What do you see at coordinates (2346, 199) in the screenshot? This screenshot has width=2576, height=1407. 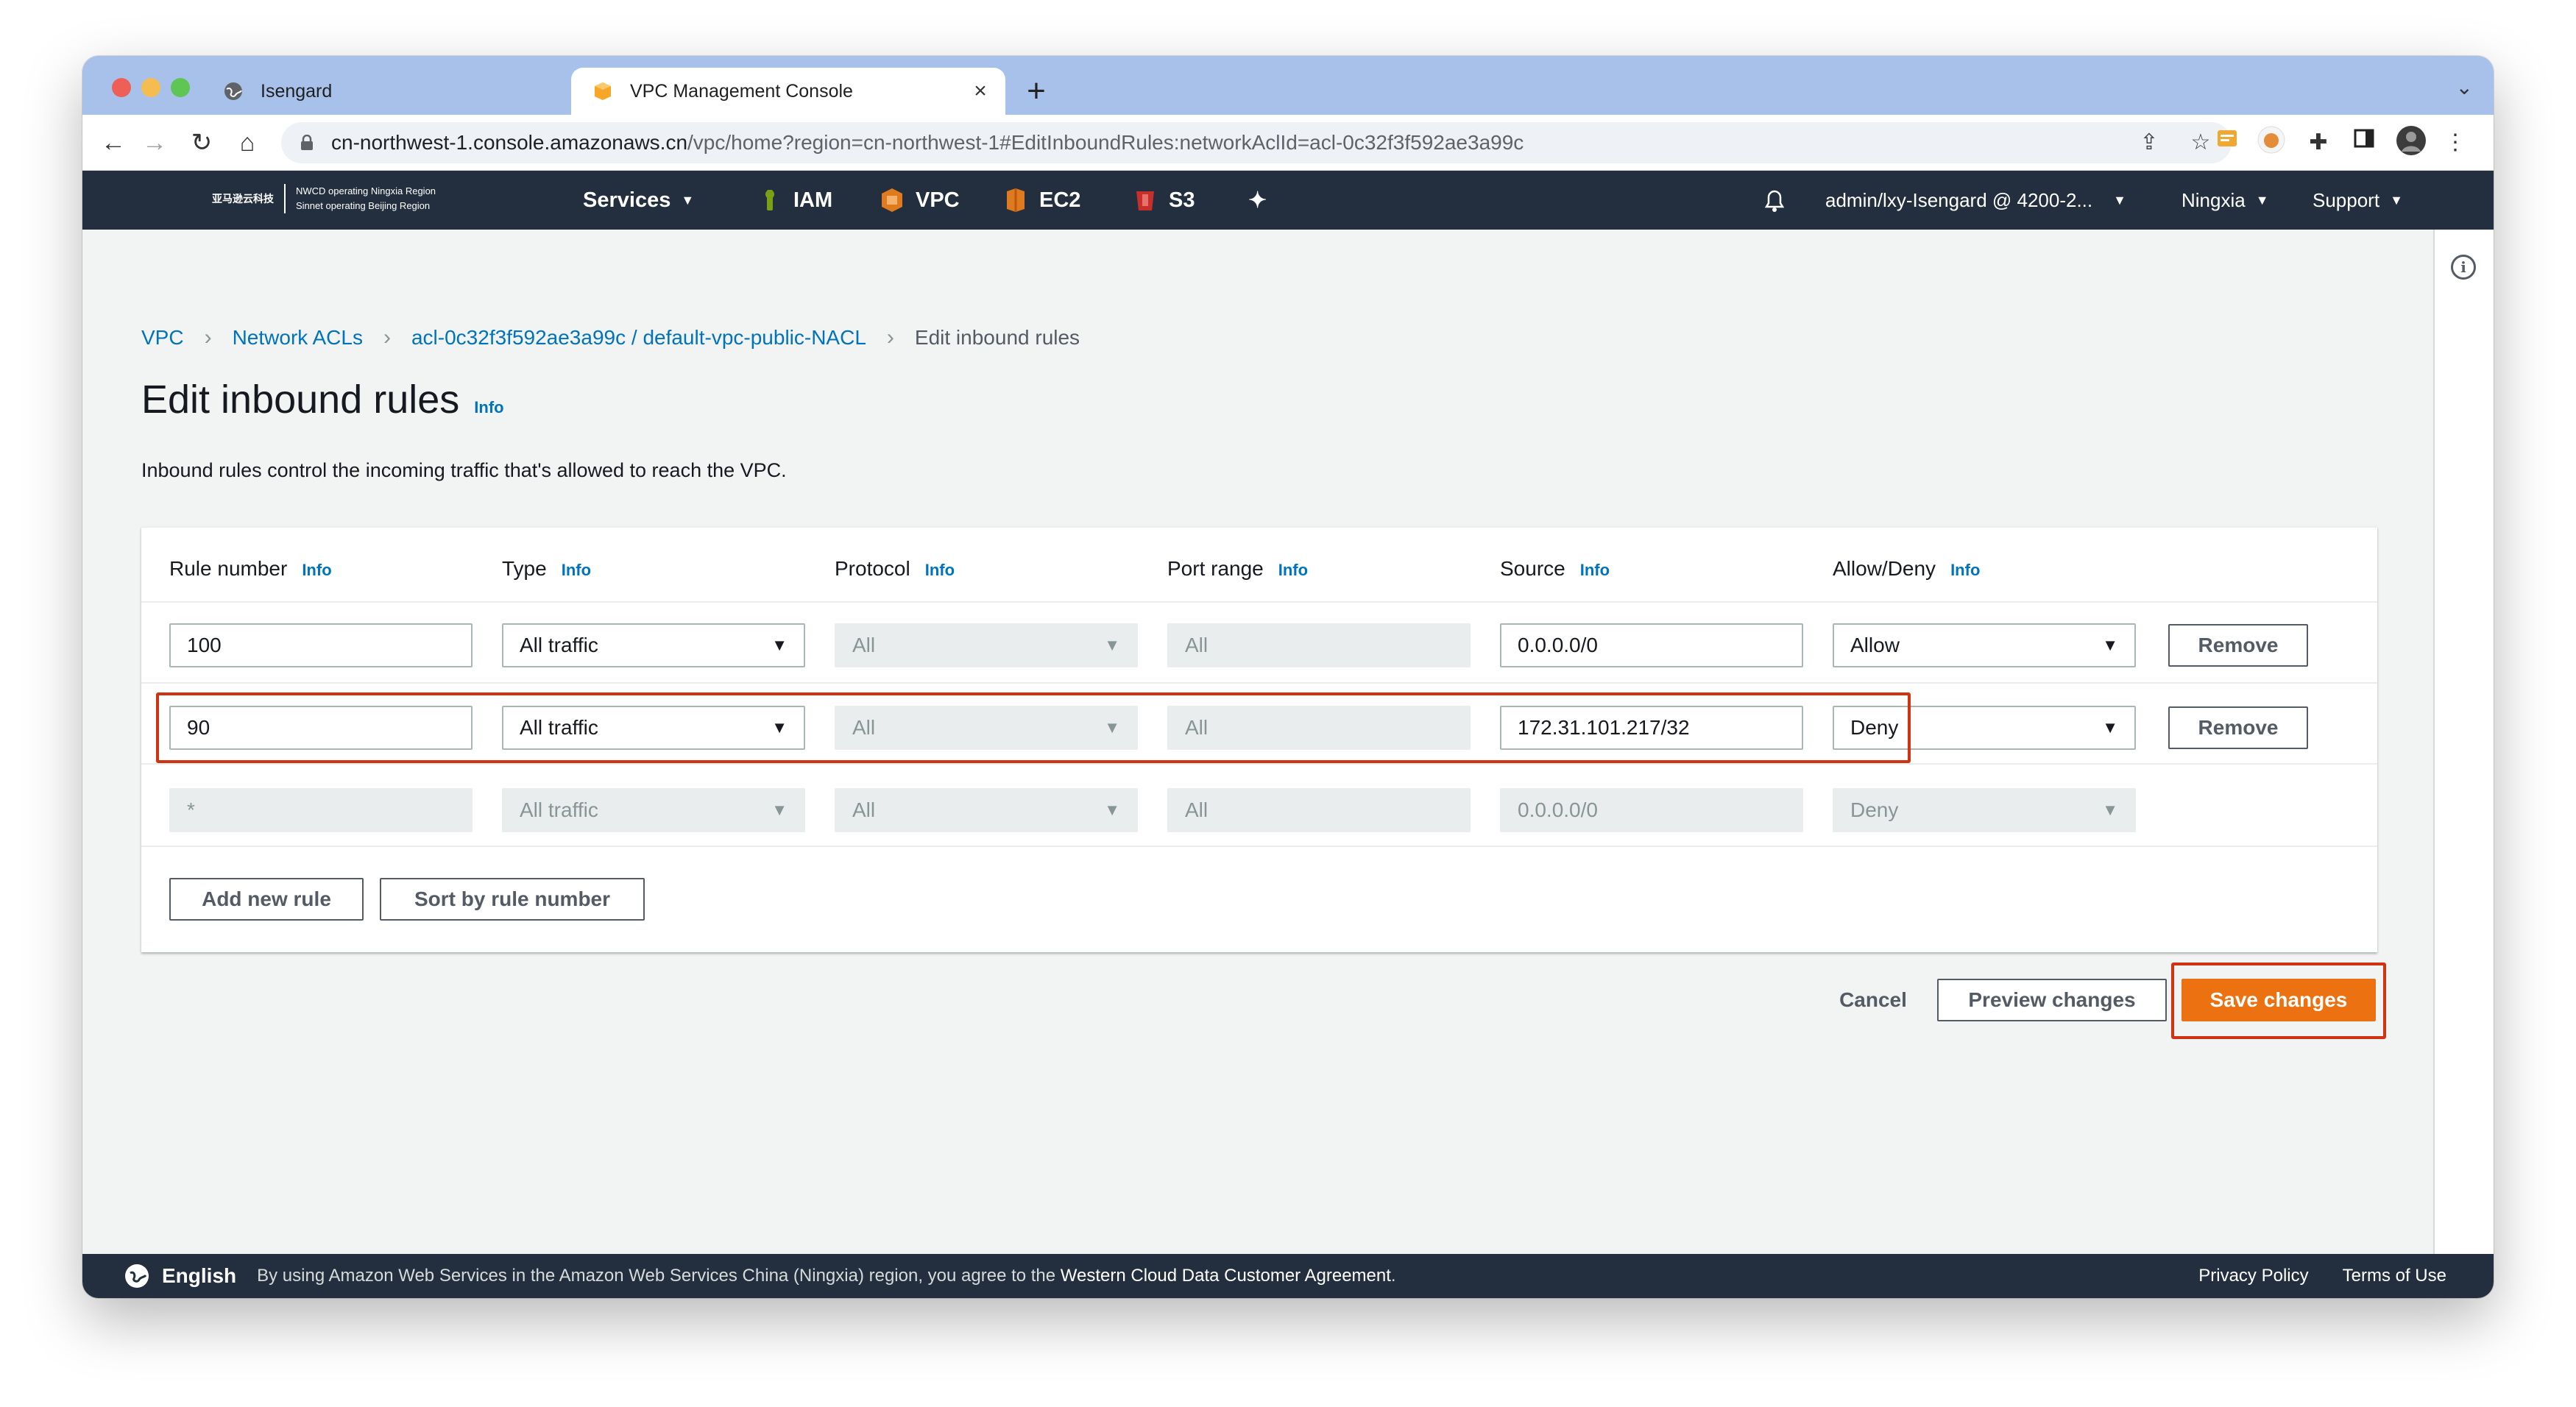 I see `support-label: Support` at bounding box center [2346, 199].